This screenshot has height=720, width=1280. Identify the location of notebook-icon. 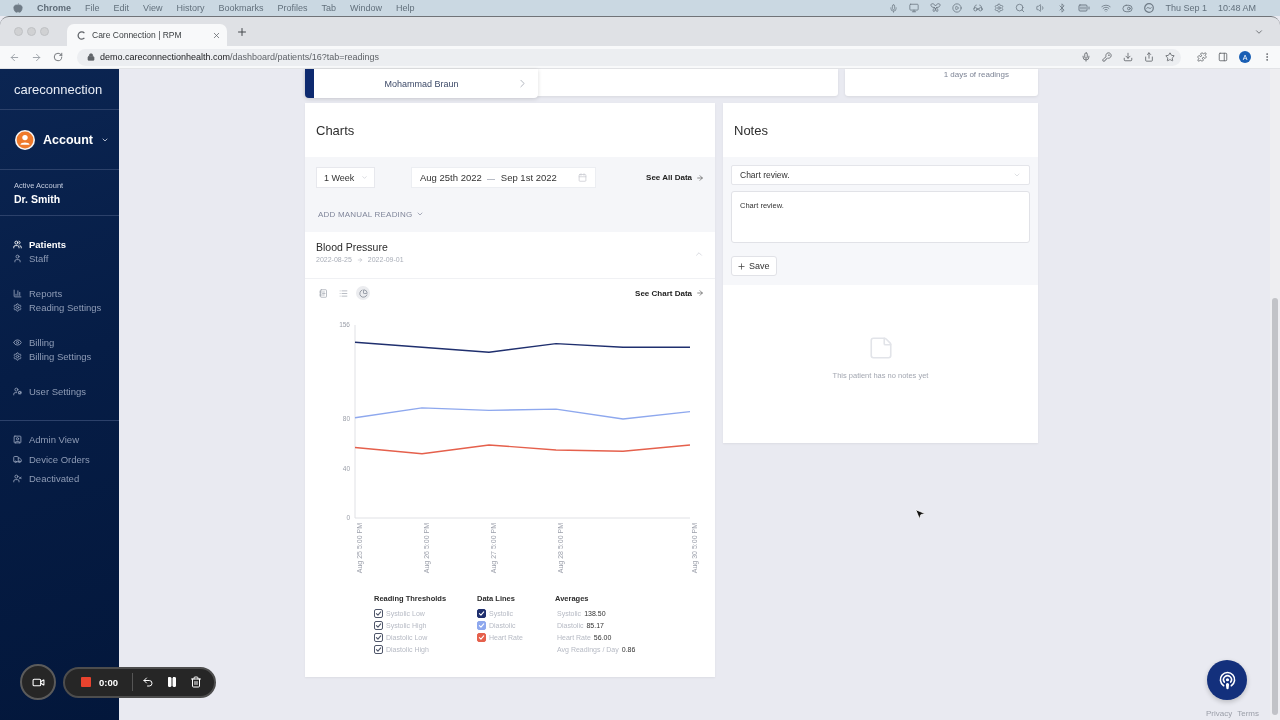
(323, 293).